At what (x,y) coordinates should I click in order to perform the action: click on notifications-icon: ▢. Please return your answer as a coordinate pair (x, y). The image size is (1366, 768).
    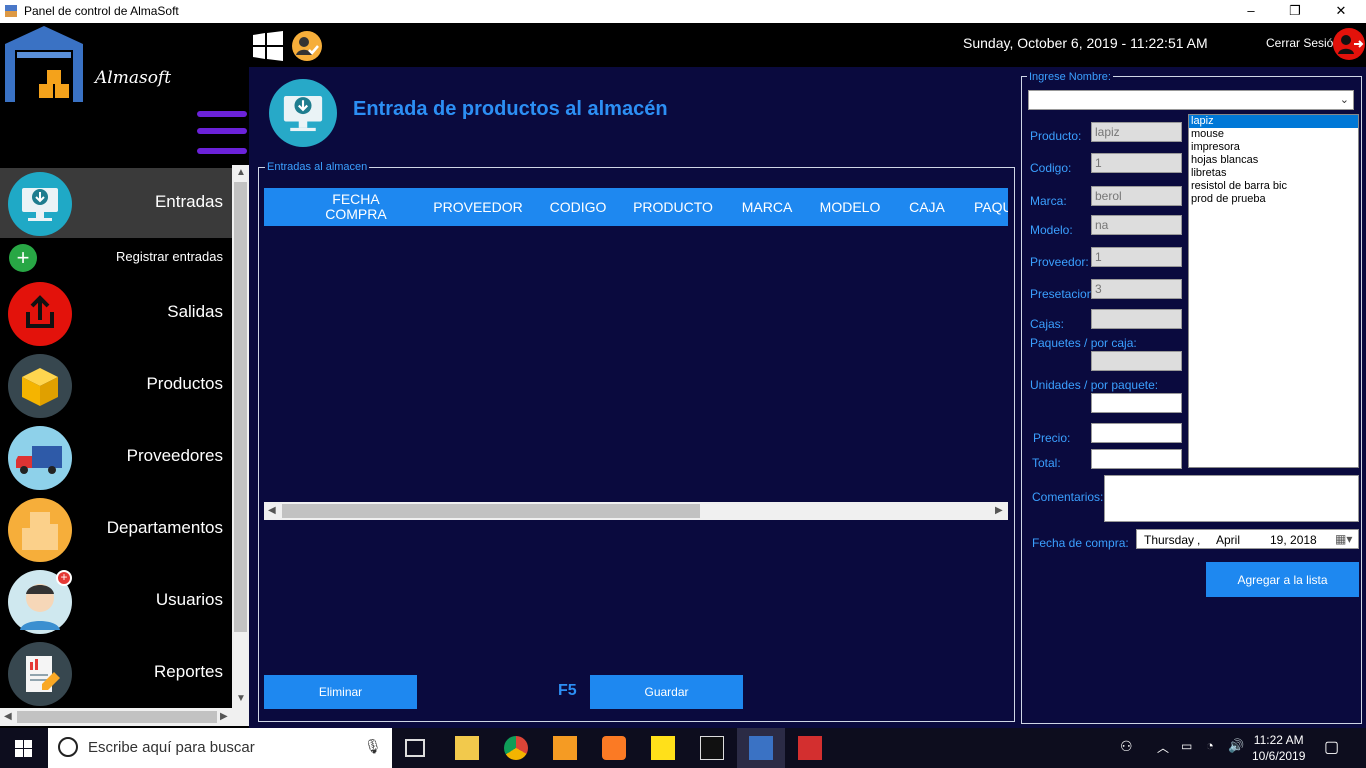
    Looking at the image, I should click on (1331, 747).